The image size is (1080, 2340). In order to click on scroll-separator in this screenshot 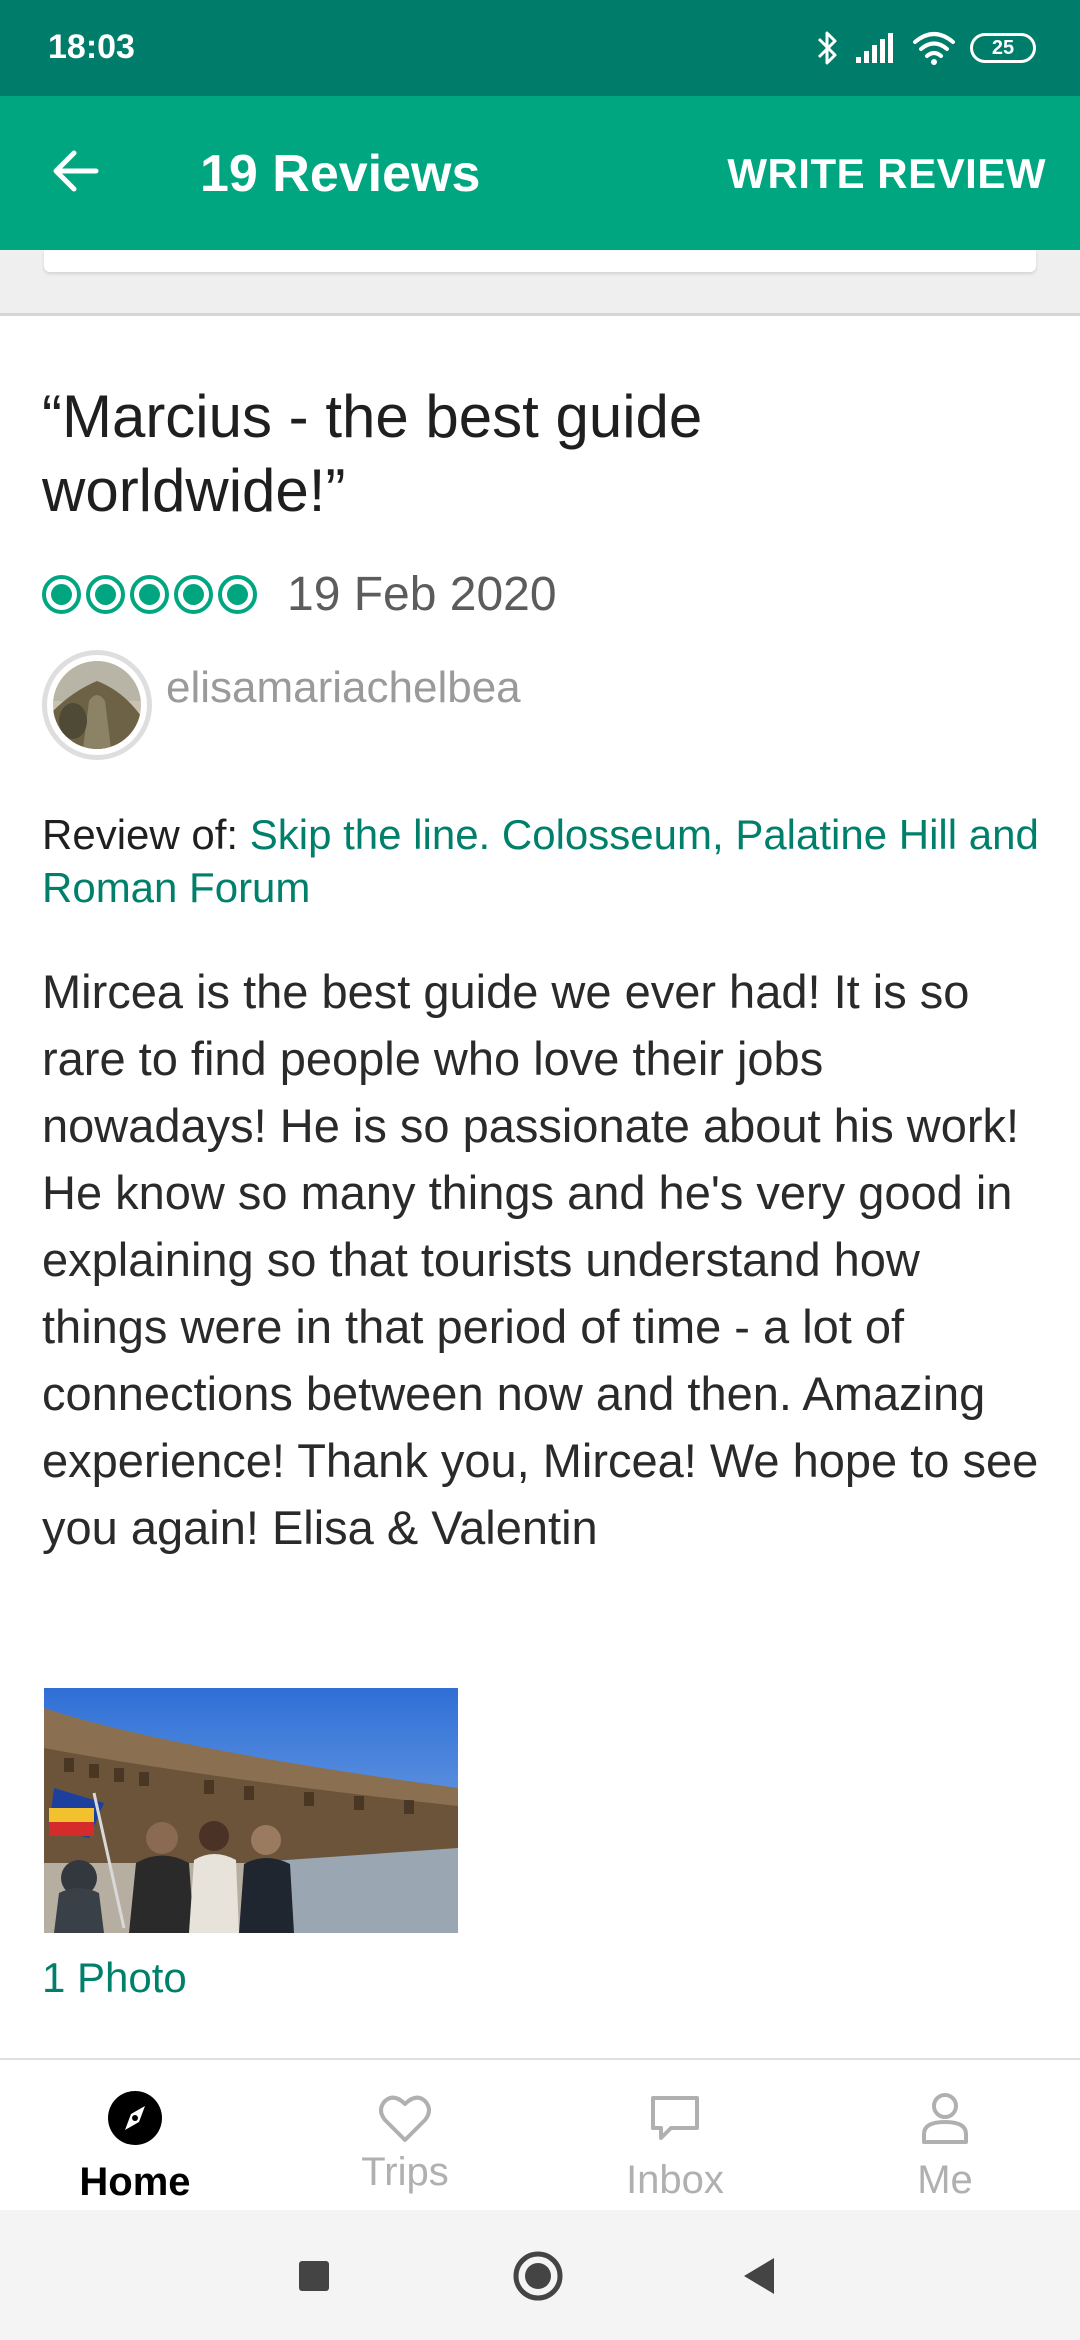, I will do `click(540, 283)`.